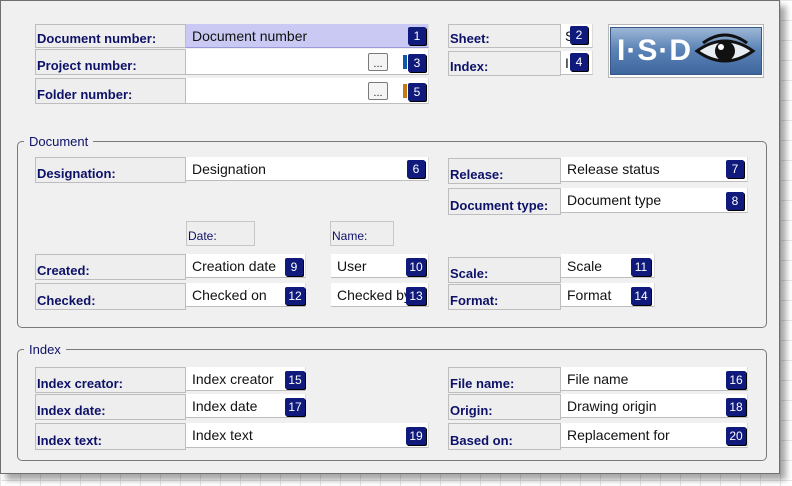 The height and width of the screenshot is (486, 792). I want to click on date-header-text: Date:, so click(202, 236).